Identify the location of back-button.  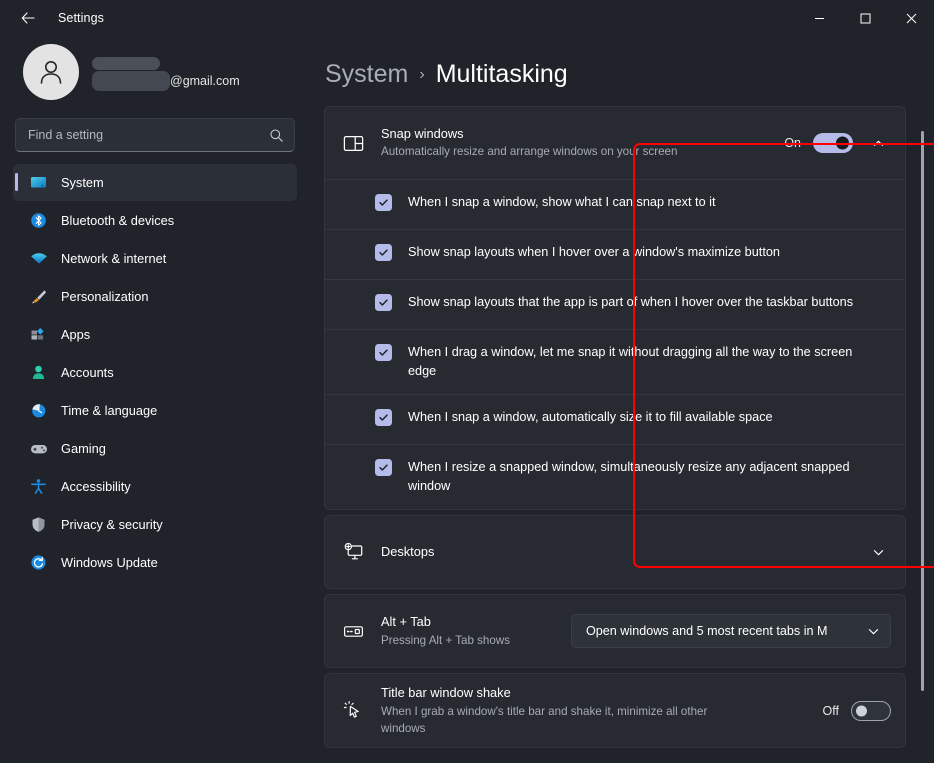
(28, 18).